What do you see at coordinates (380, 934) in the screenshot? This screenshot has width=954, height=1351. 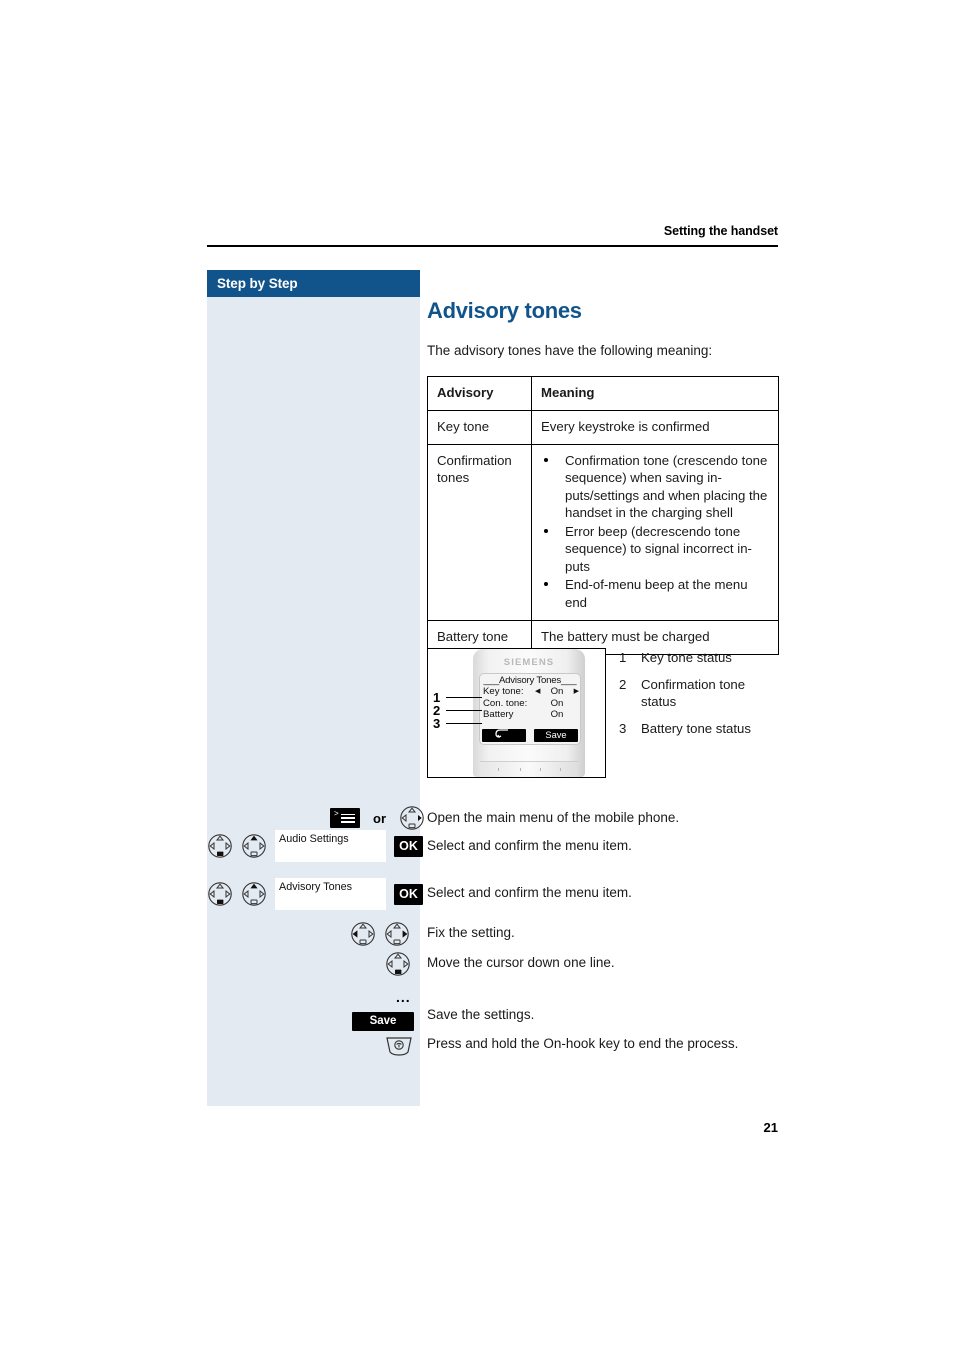 I see `step-icons-fix-setting` at bounding box center [380, 934].